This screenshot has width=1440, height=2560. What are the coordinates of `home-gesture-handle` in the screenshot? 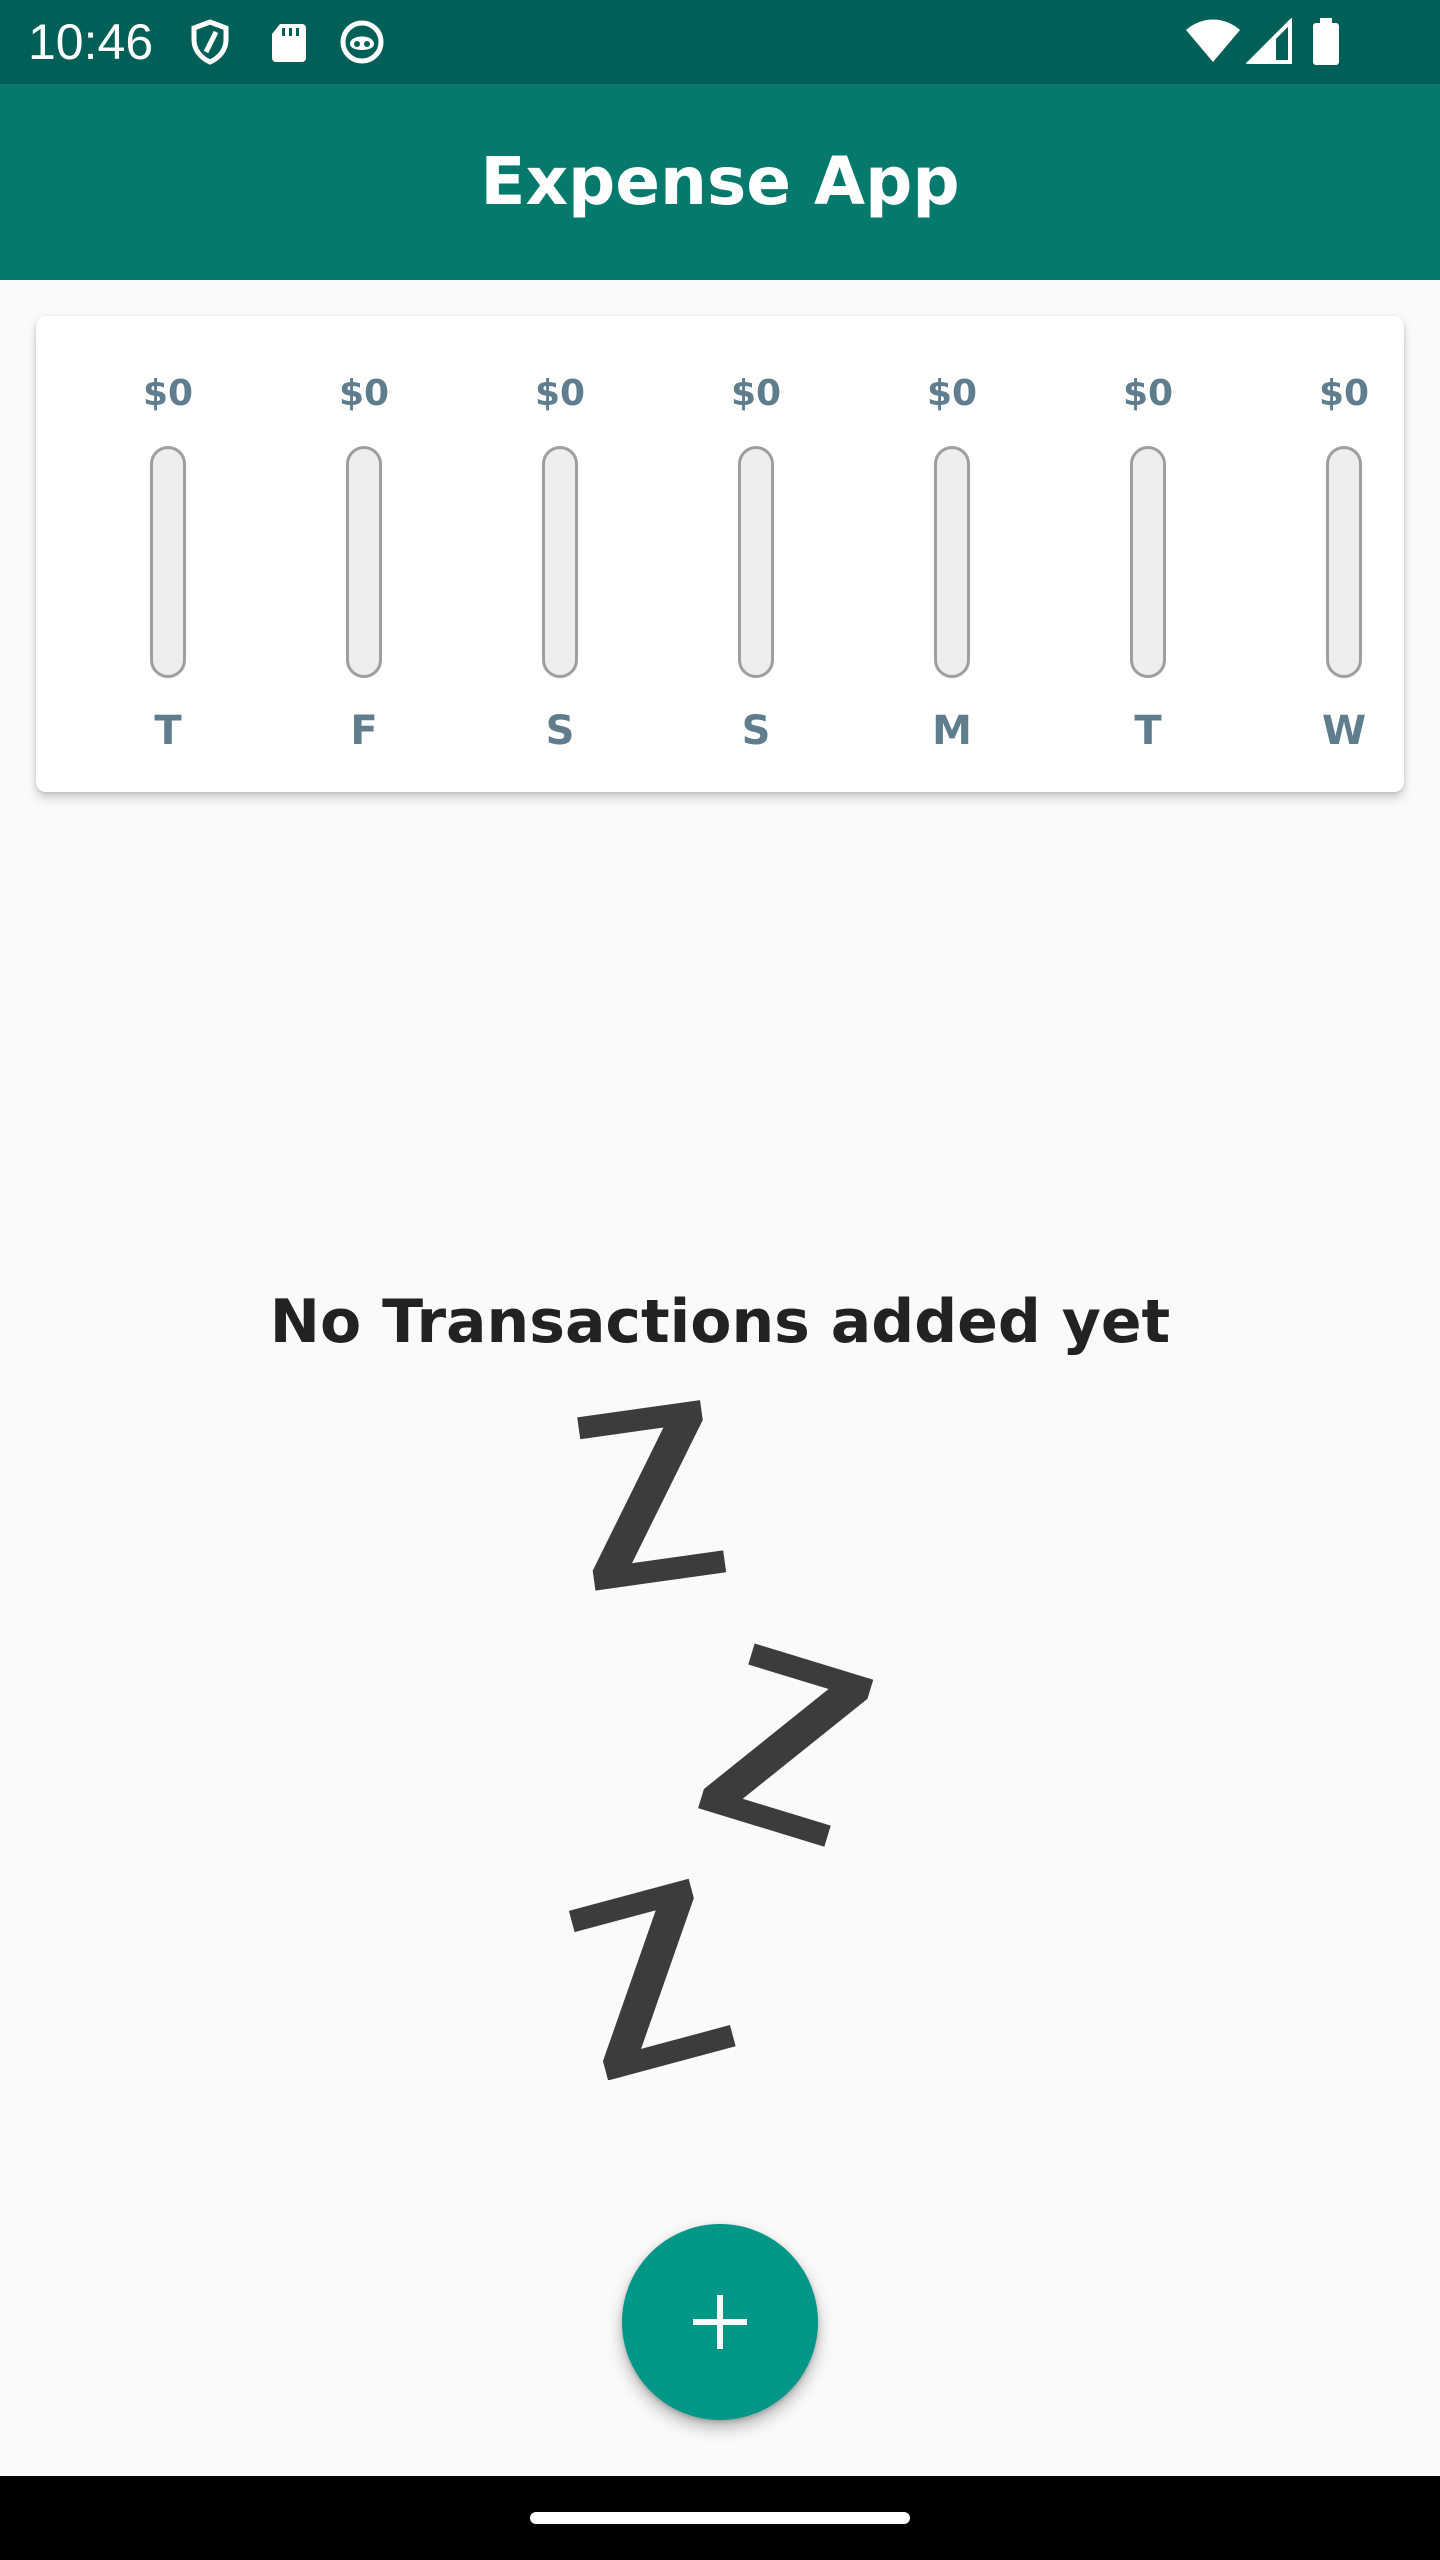 It's located at (720, 2518).